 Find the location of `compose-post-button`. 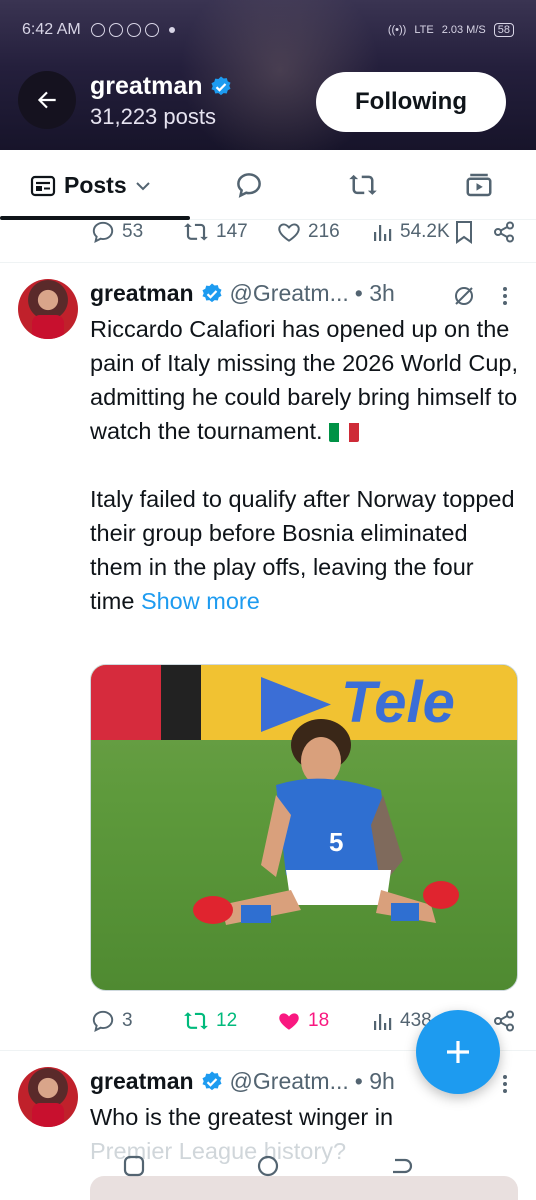

compose-post-button is located at coordinates (458, 1052).